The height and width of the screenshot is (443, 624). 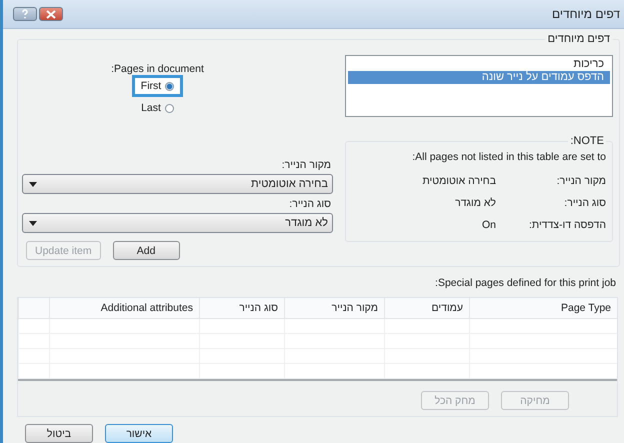 I want to click on column-header: עמודים, so click(x=426, y=308).